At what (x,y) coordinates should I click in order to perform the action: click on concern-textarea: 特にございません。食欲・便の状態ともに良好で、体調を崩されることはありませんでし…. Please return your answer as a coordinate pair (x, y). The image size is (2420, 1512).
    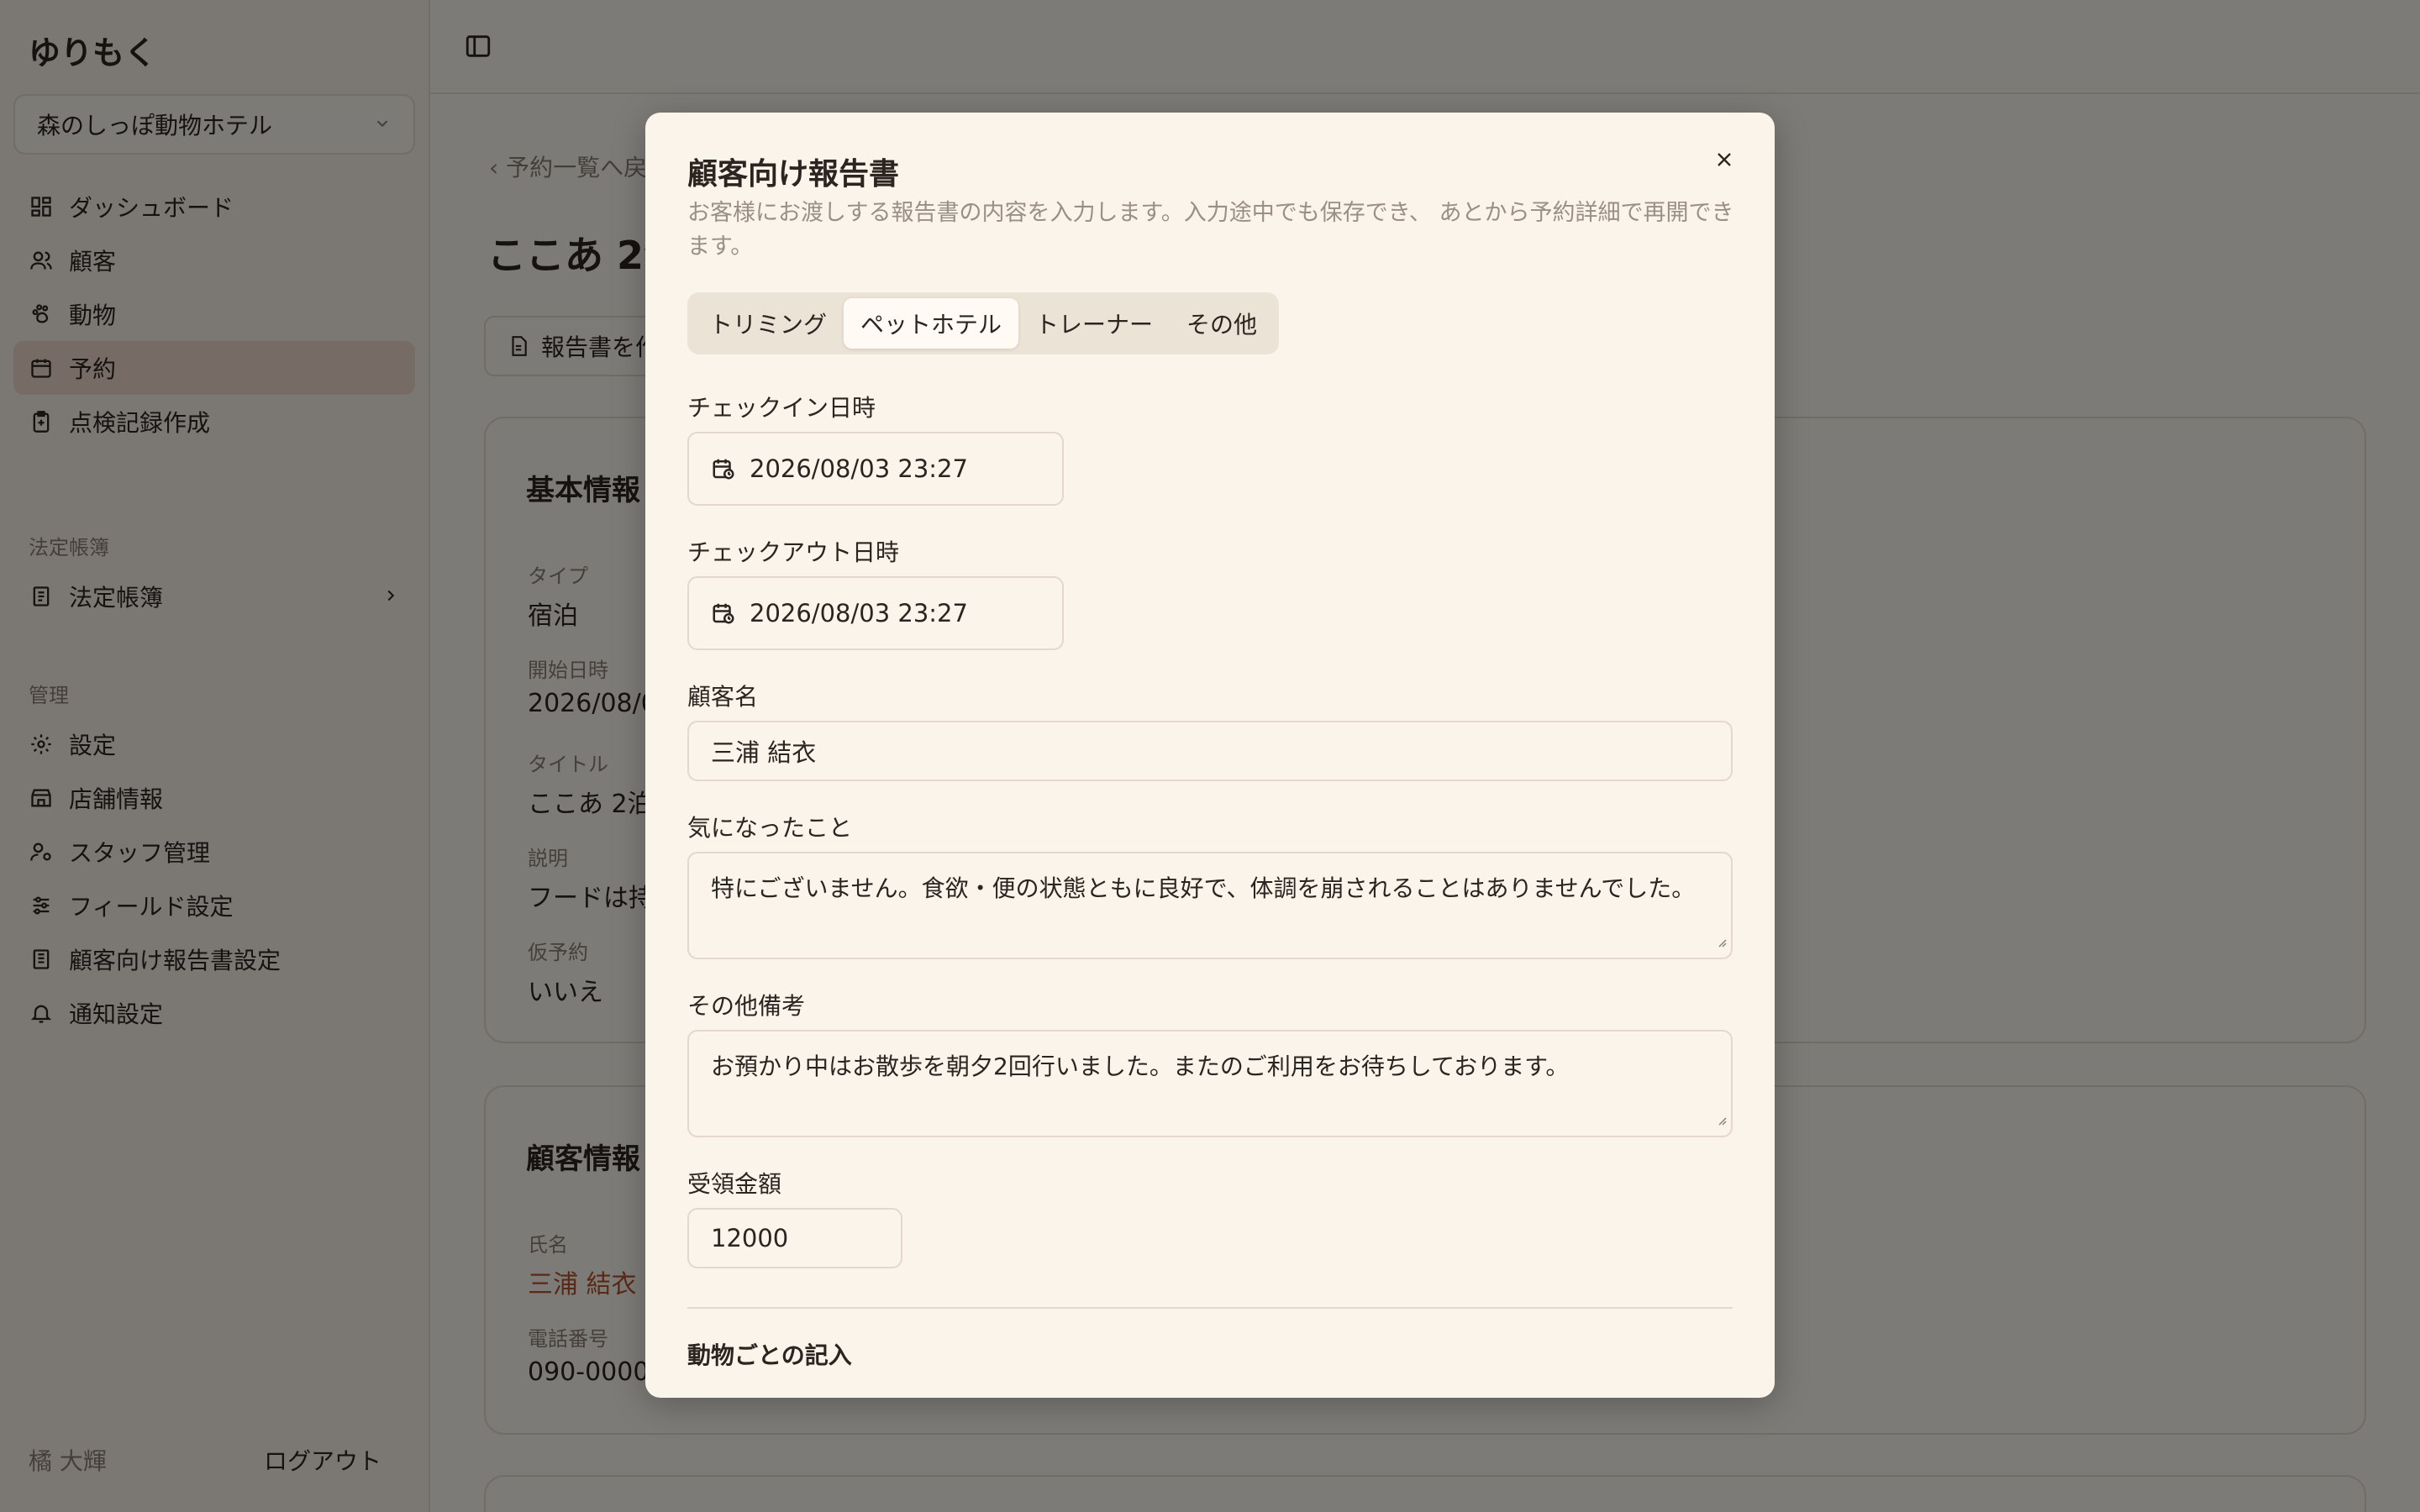
    Looking at the image, I should click on (1210, 905).